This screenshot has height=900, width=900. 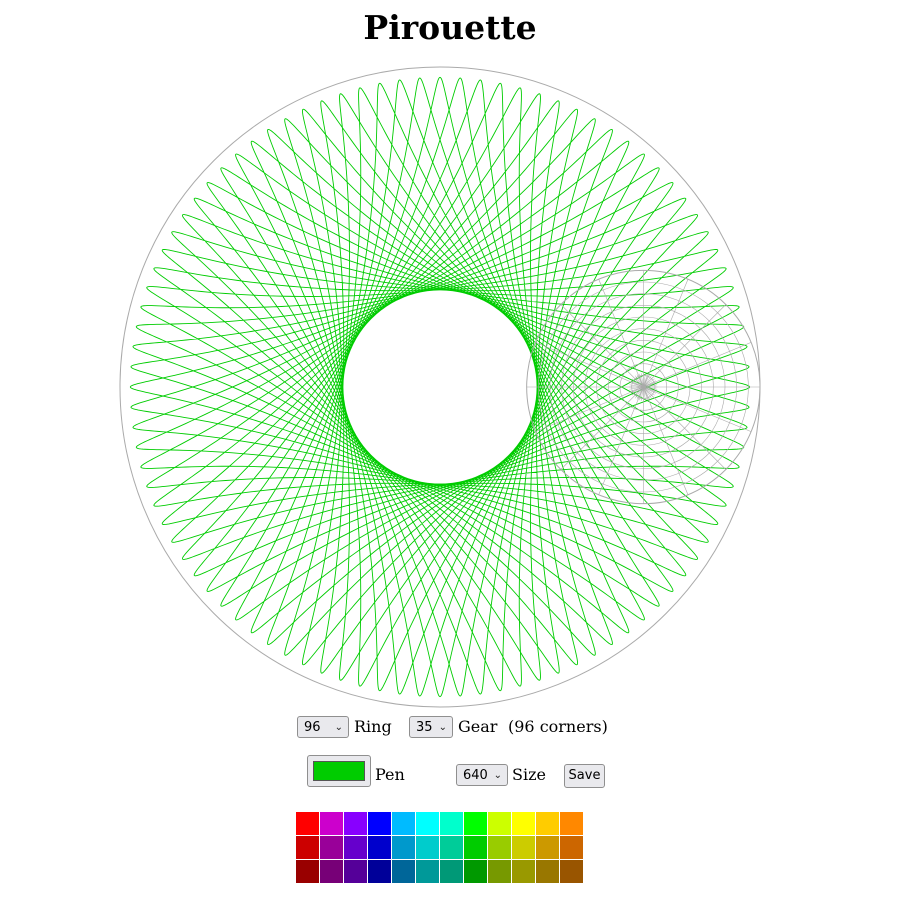 What do you see at coordinates (323, 727) in the screenshot?
I see `ring-select: 96 ⌄` at bounding box center [323, 727].